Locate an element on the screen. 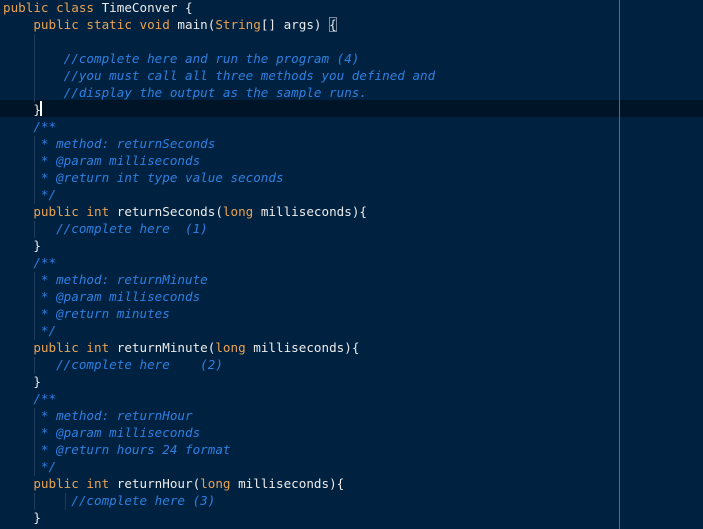  code-line: //complete here and run the program (4) is located at coordinates (181, 58).